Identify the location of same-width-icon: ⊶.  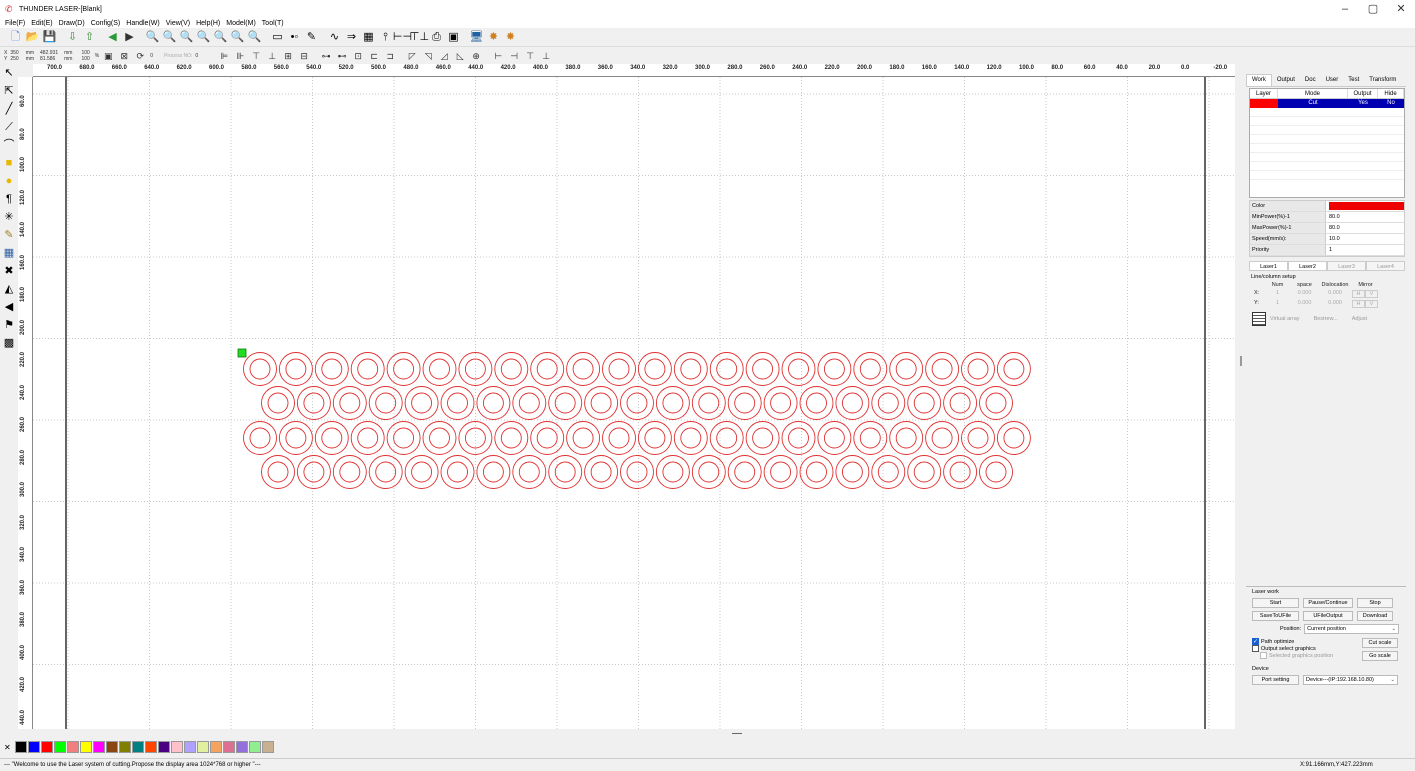
(326, 56).